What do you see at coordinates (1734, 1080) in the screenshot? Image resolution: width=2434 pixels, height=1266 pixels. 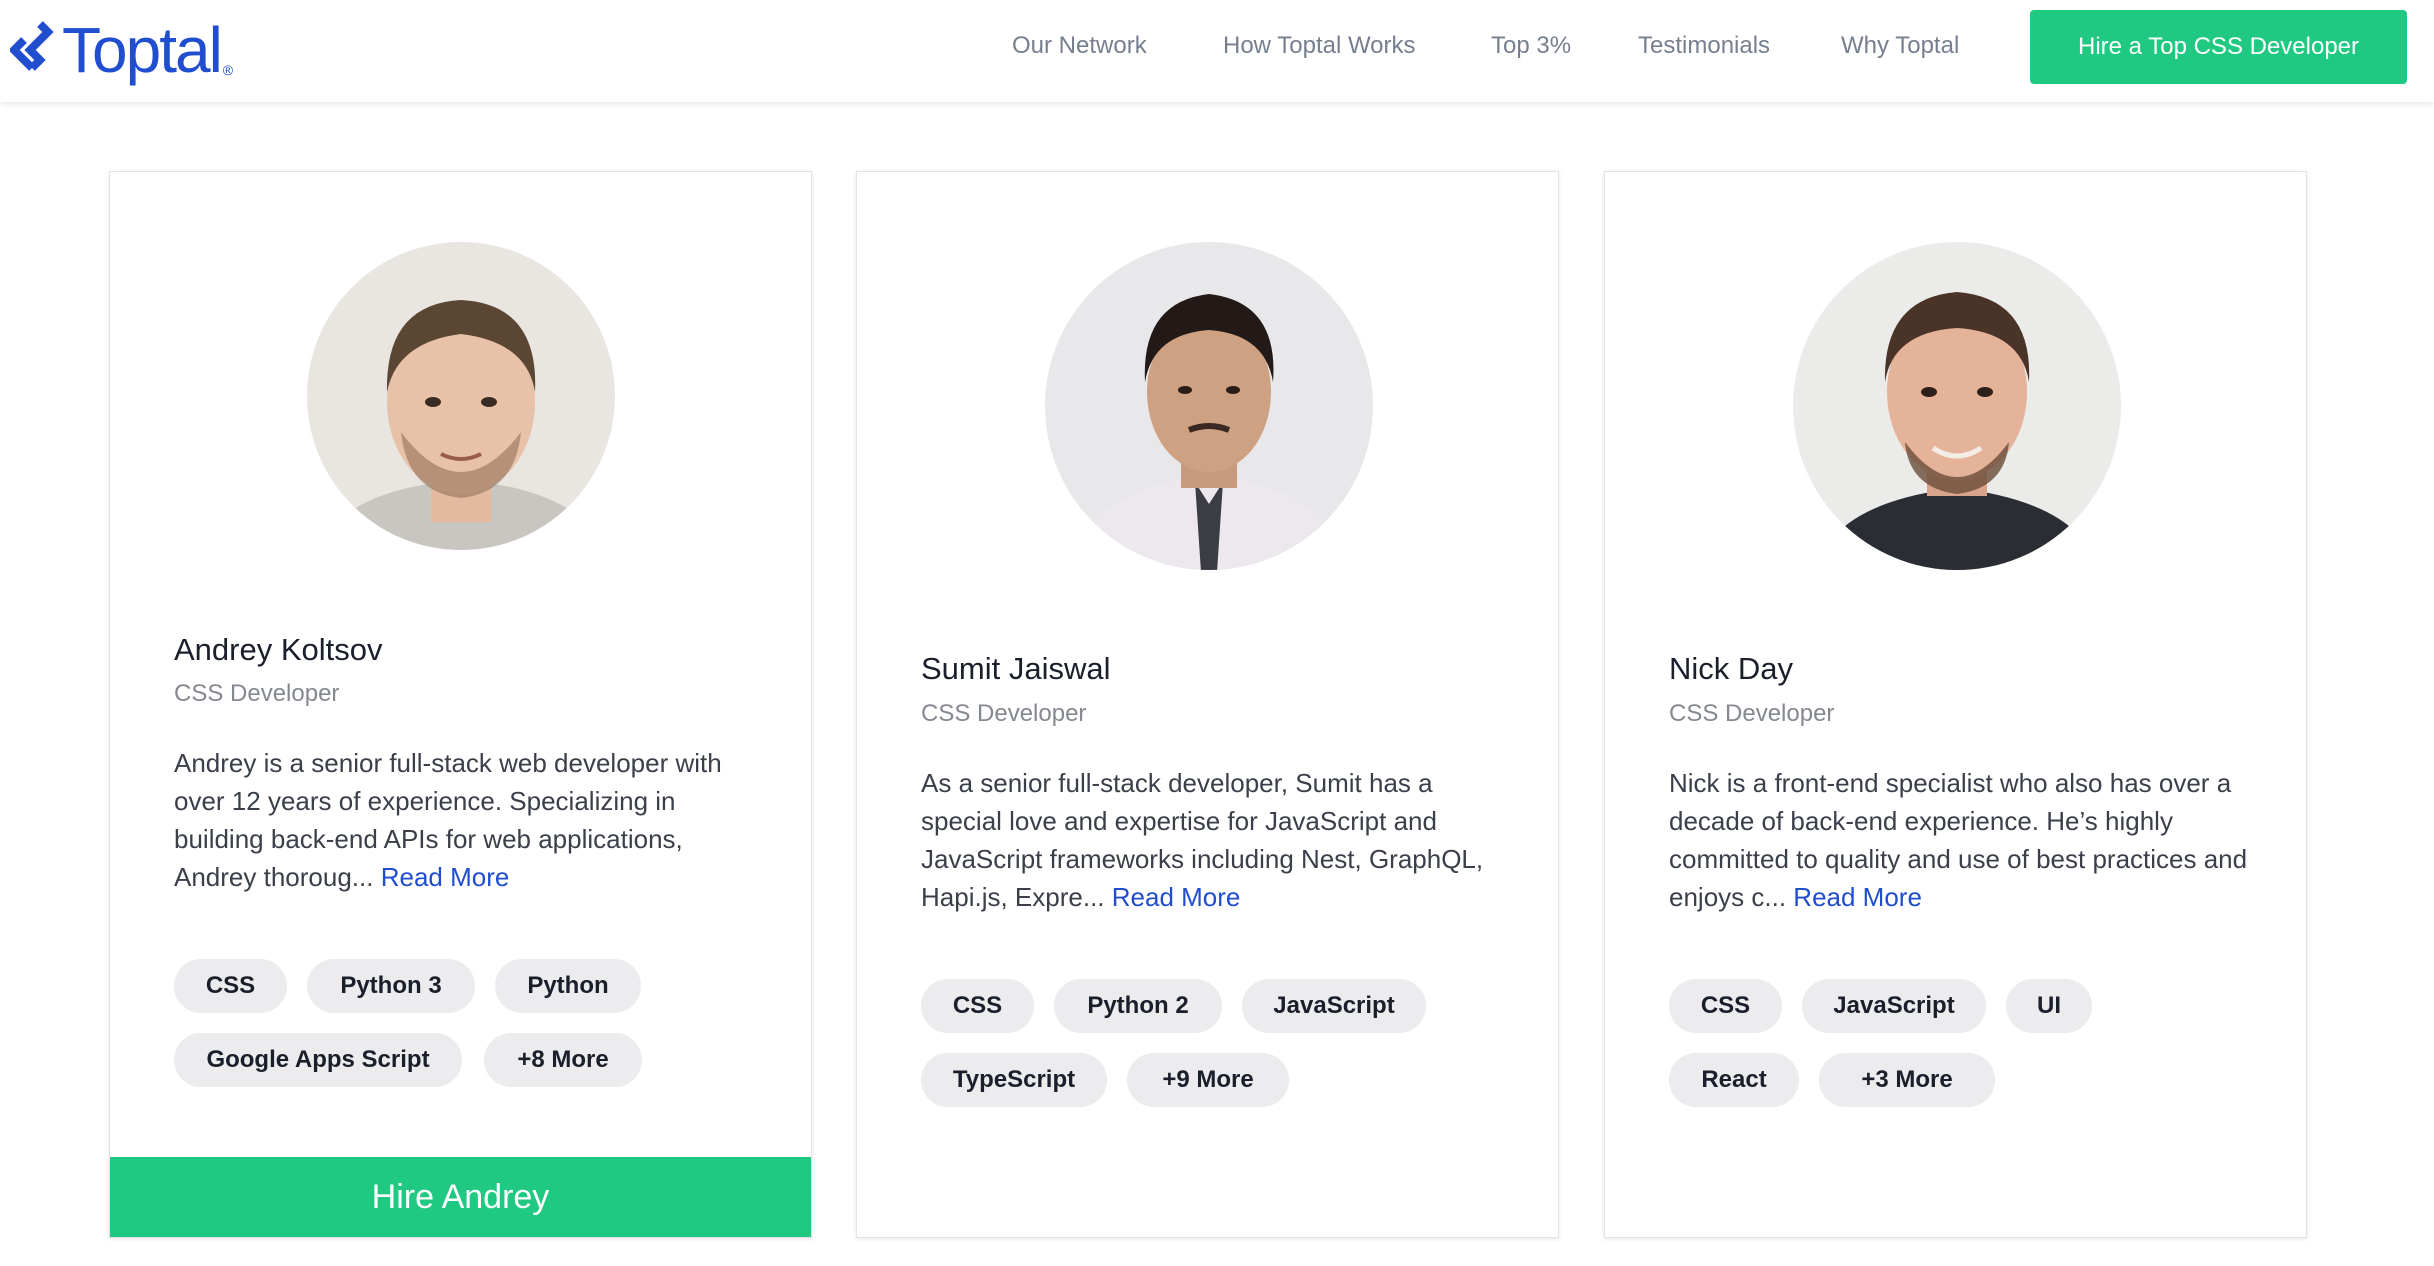 I see `skill-tag: React` at bounding box center [1734, 1080].